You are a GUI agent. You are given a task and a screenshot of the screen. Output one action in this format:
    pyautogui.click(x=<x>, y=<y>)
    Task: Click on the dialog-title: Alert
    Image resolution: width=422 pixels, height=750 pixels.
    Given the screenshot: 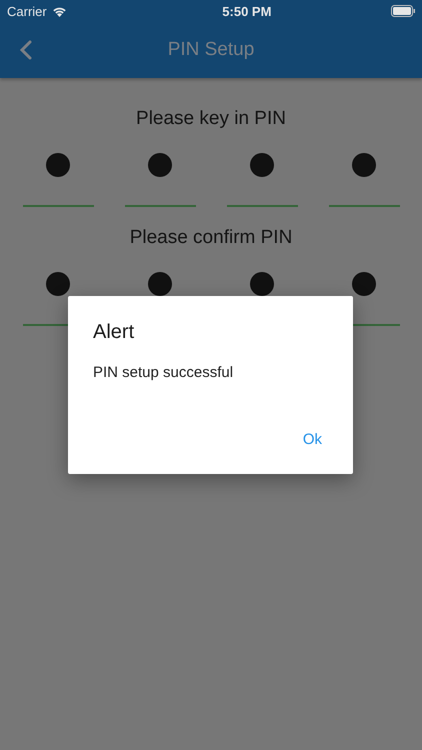 What is the action you would take?
    pyautogui.click(x=114, y=332)
    